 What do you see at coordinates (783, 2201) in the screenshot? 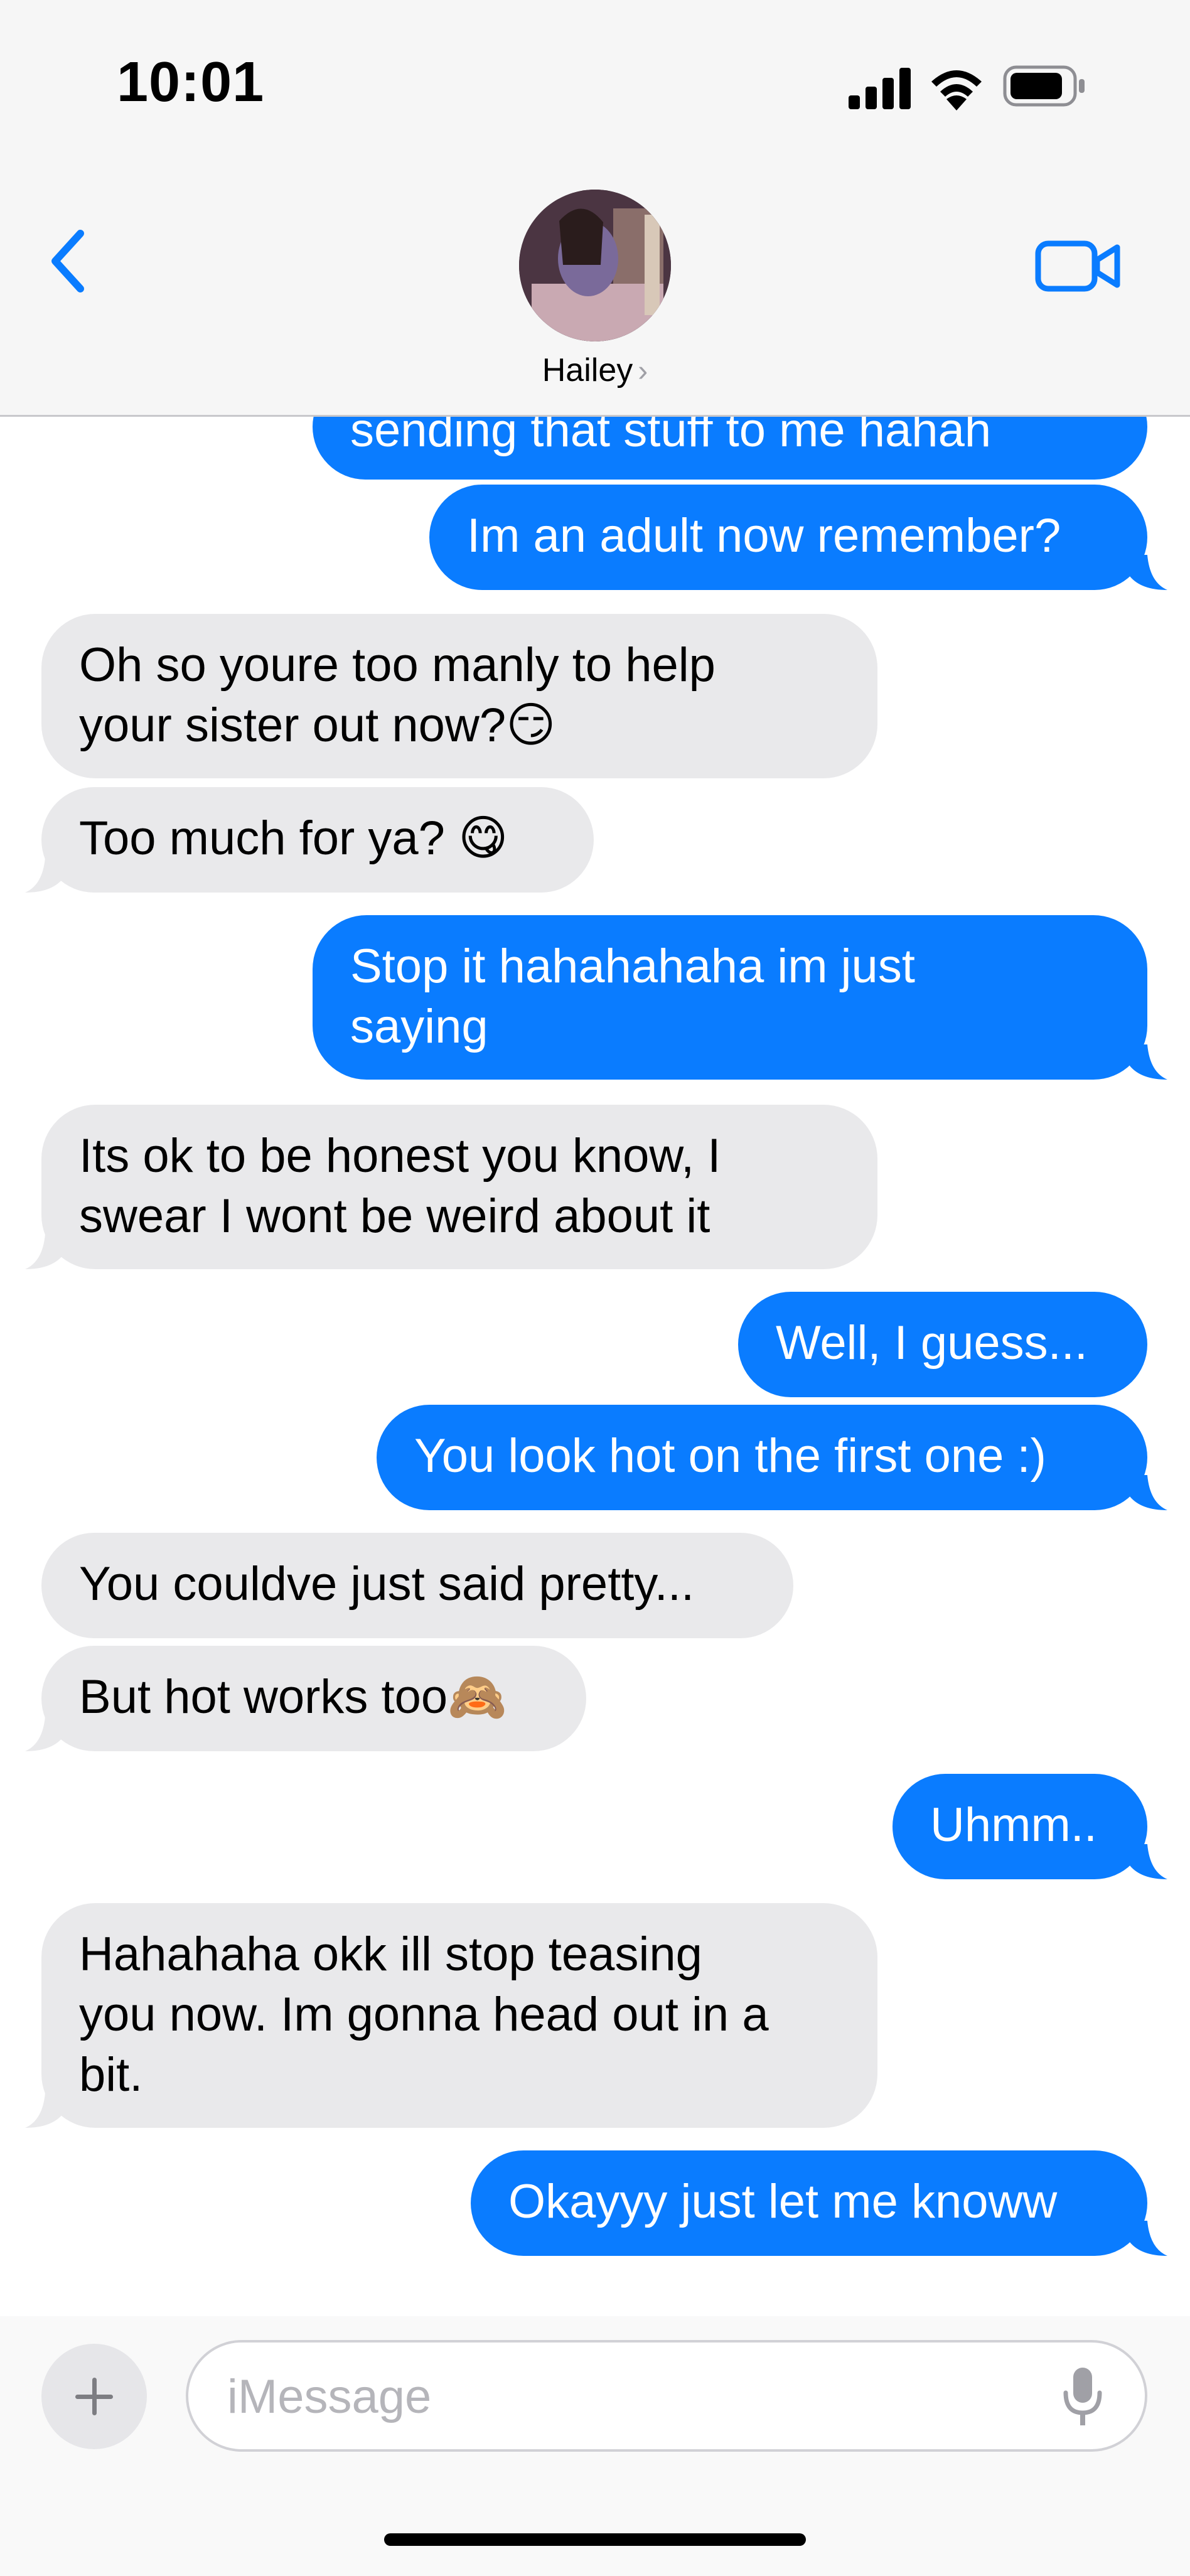
I see `message-text: Okayyy just let me knoww` at bounding box center [783, 2201].